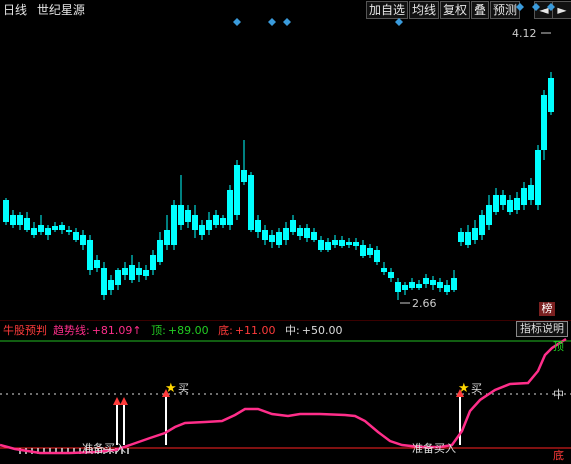  Describe the element at coordinates (558, 346) in the screenshot. I see `right-top-label: 顶` at that location.